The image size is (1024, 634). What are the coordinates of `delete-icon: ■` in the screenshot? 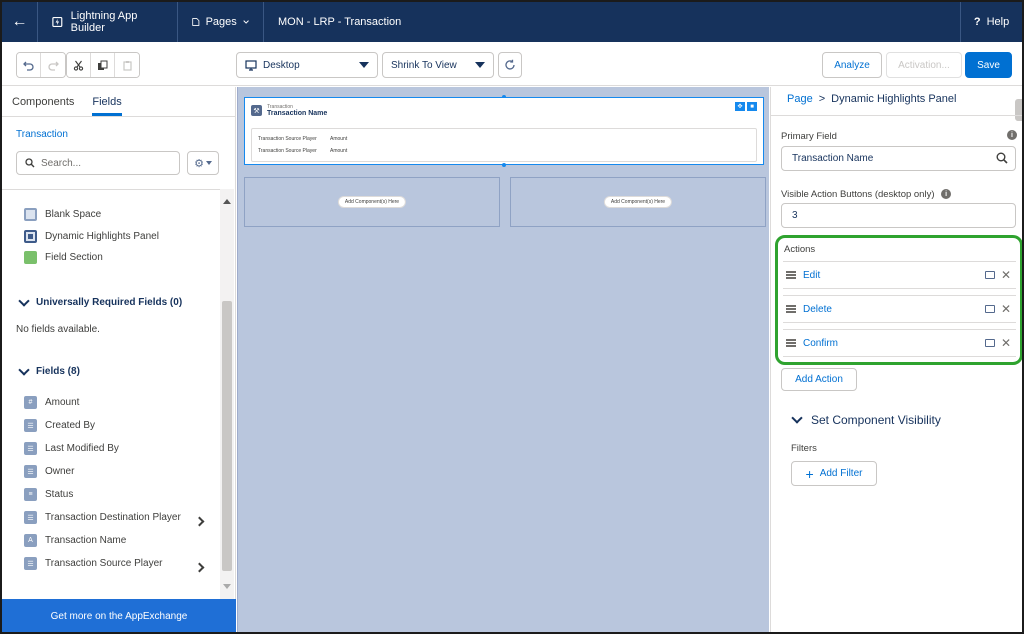 It's located at (752, 106).